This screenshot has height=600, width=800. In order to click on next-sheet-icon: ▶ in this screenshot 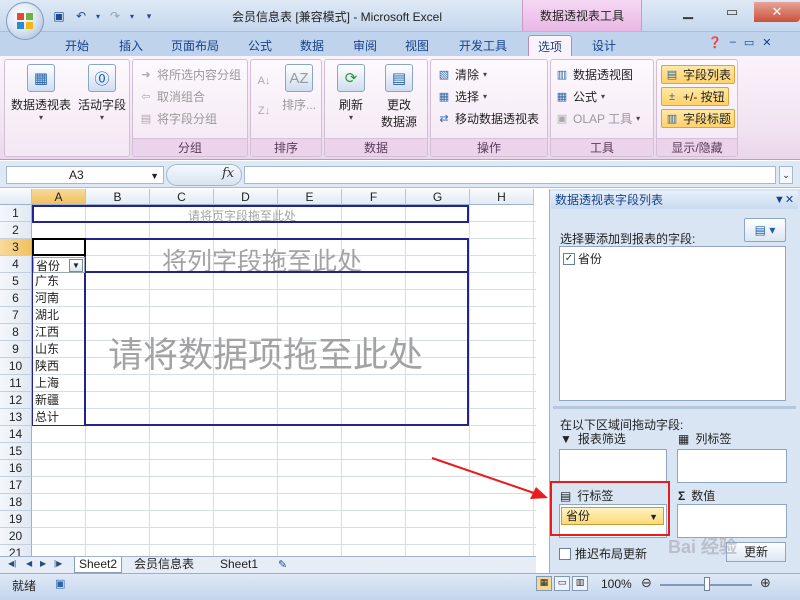, I will do `click(43, 563)`.